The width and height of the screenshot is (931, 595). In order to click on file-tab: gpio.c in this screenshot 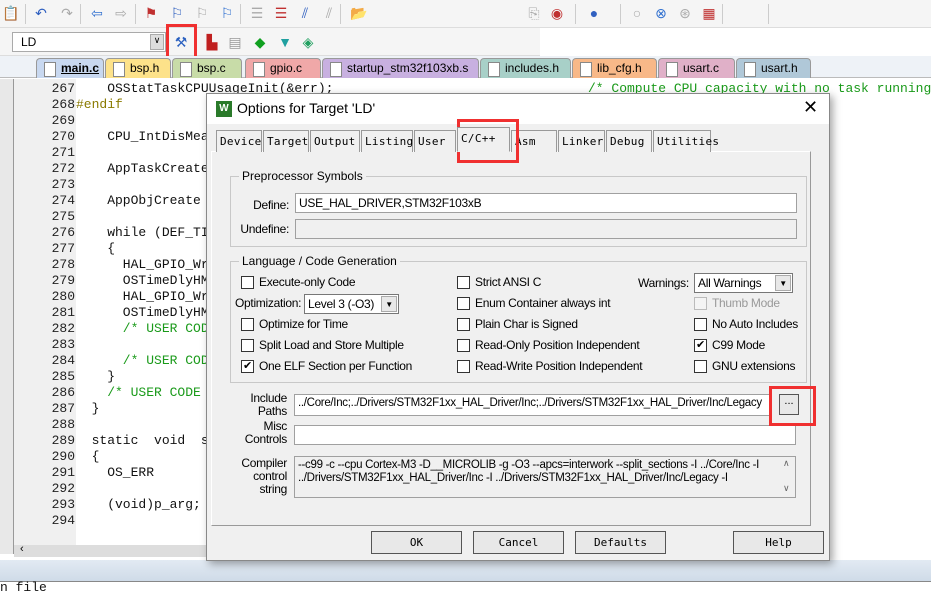, I will do `click(283, 68)`.